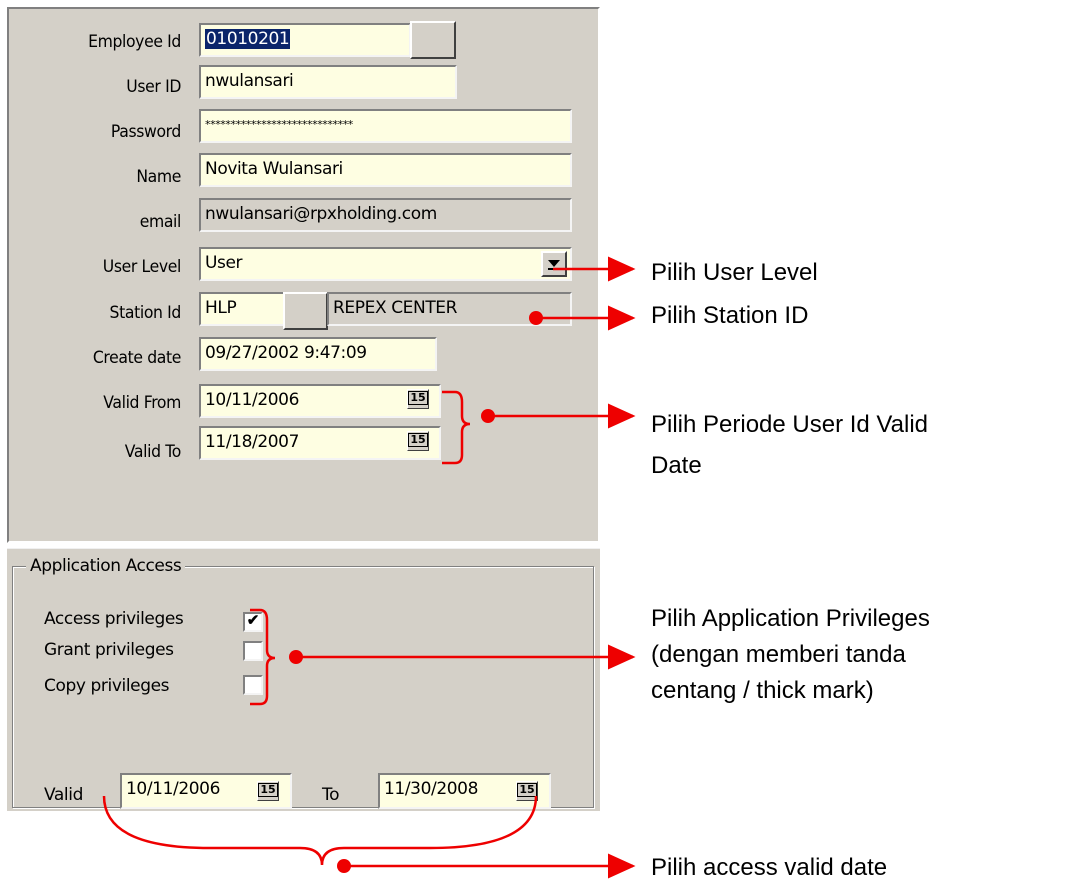  I want to click on note-period-line2: Date, so click(676, 465).